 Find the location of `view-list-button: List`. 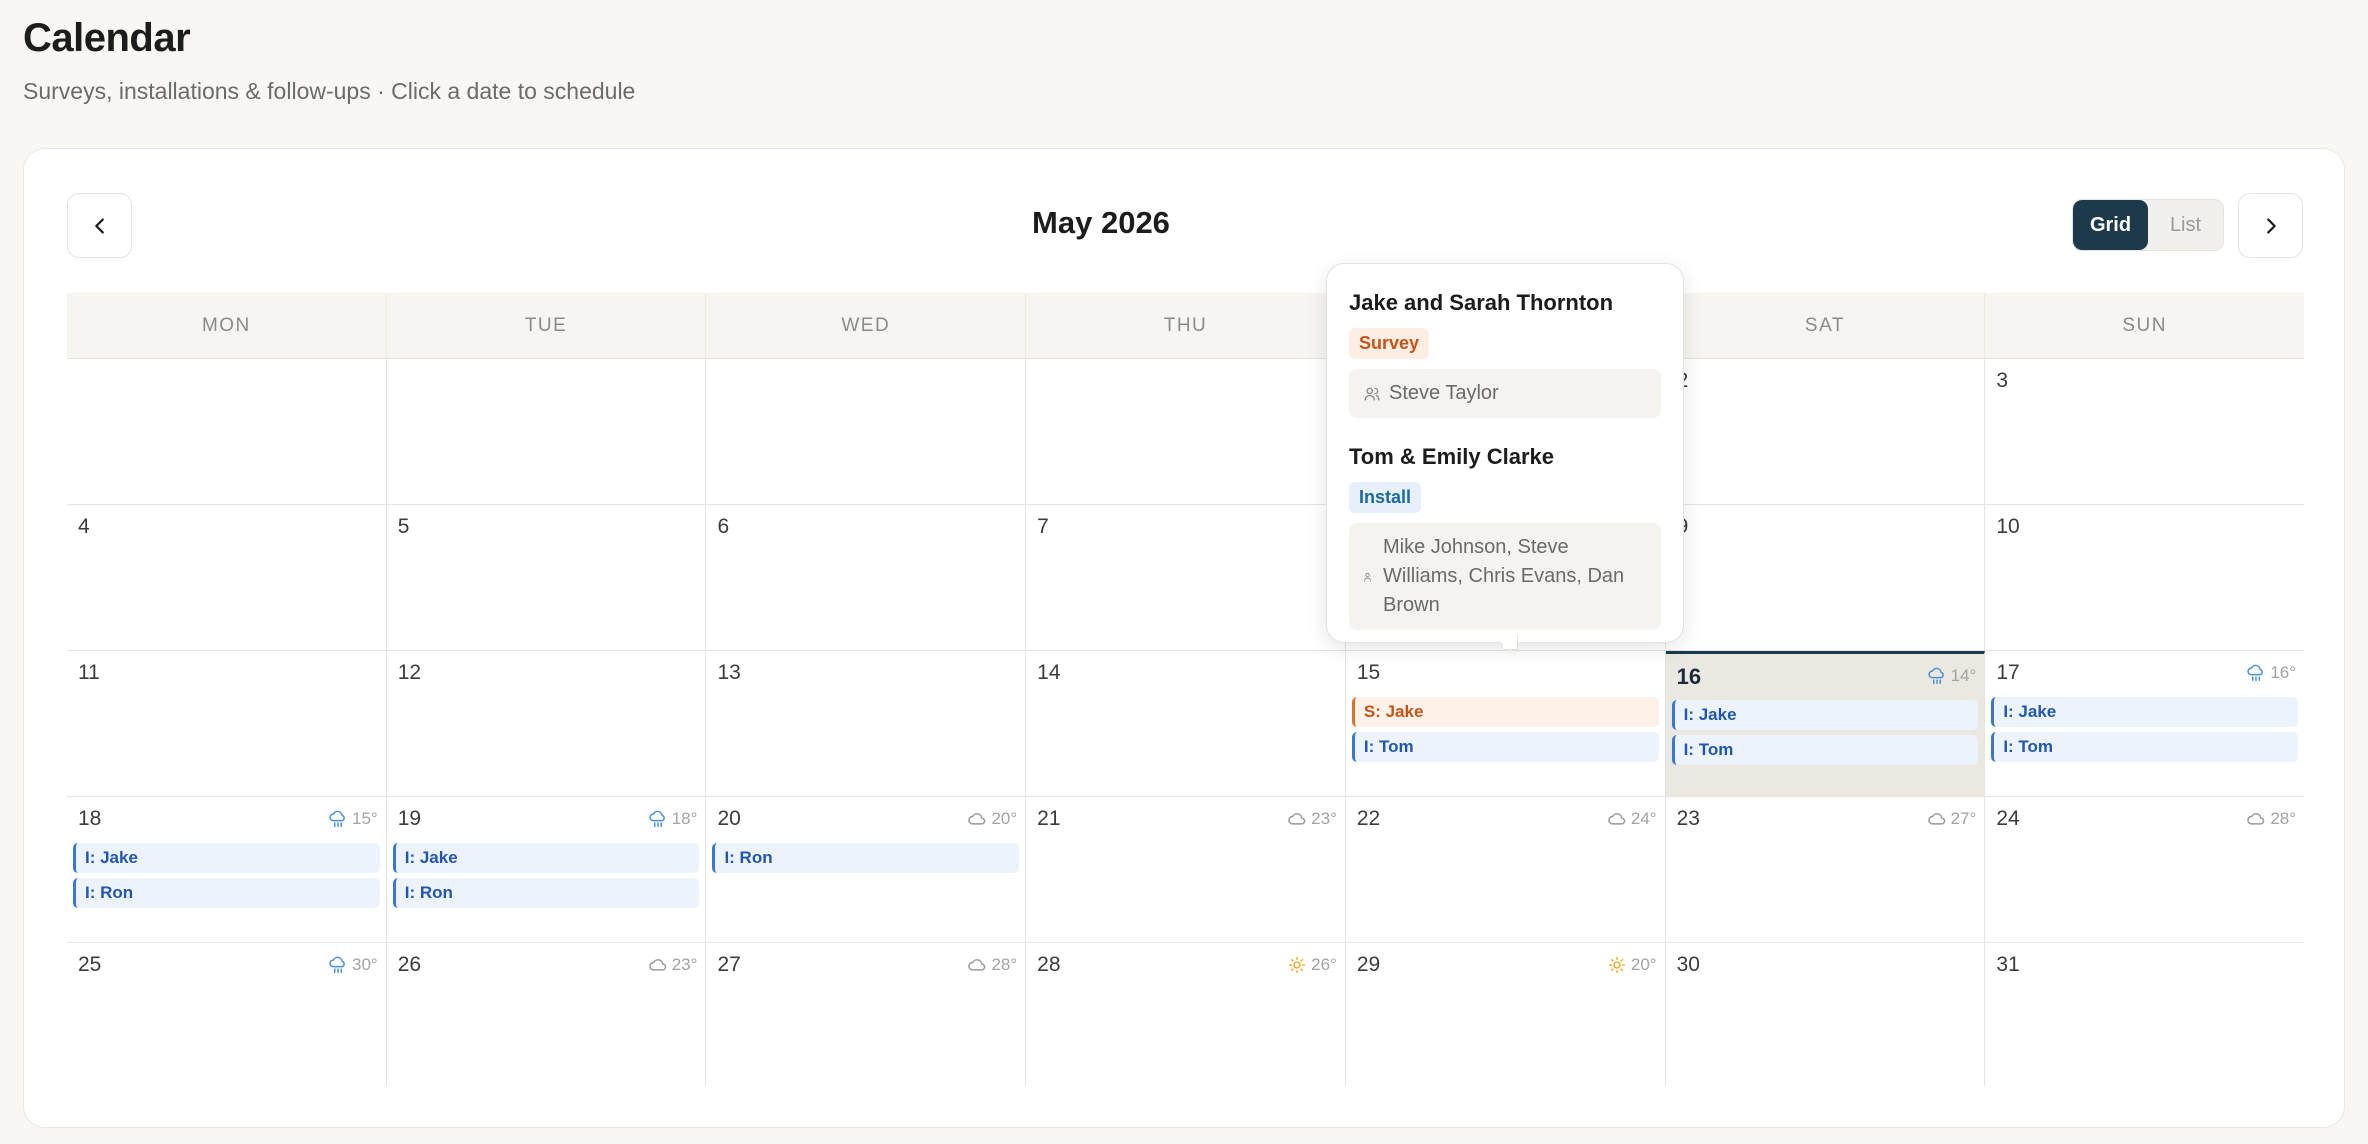

view-list-button: List is located at coordinates (2185, 225).